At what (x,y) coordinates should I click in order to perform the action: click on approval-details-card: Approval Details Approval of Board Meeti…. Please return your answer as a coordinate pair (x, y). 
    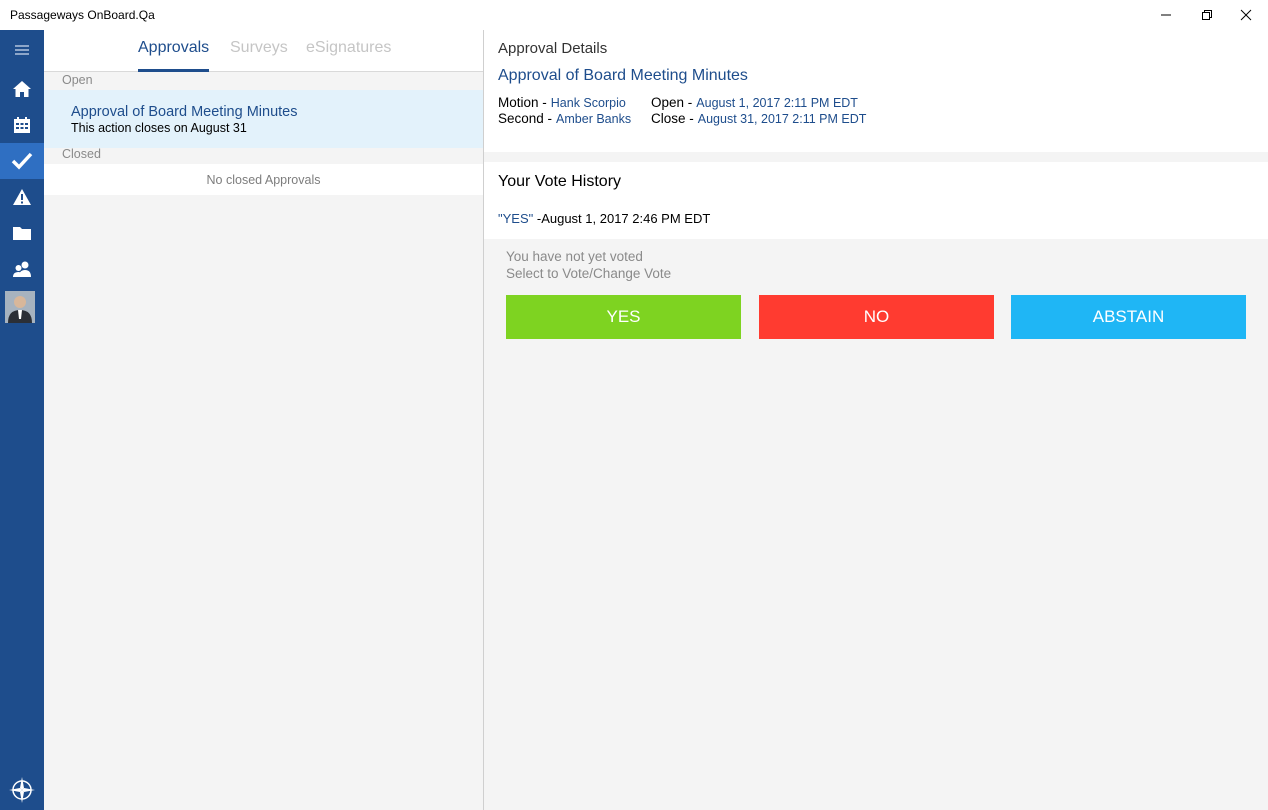
    Looking at the image, I should click on (876, 91).